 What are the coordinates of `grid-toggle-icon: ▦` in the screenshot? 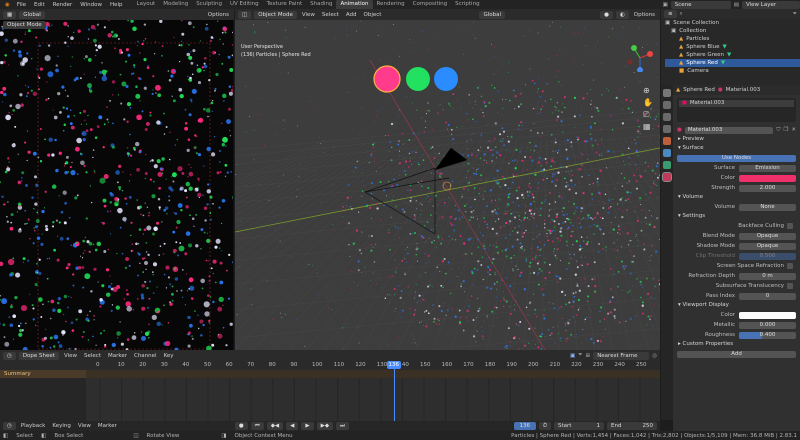 It's located at (650, 128).